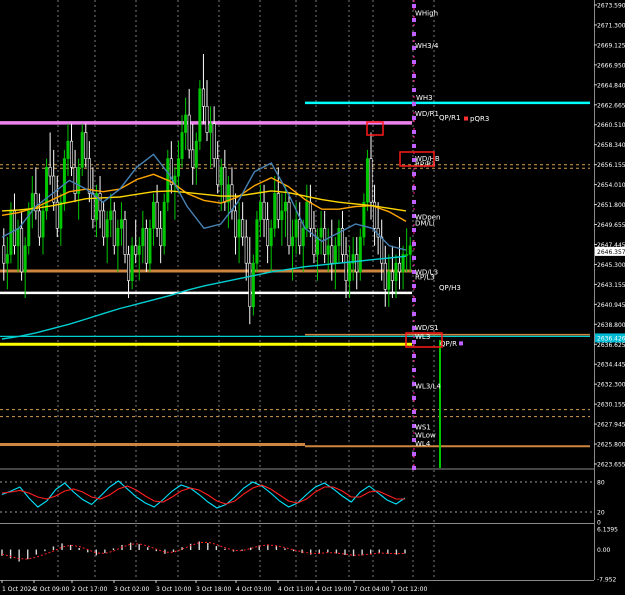 The height and width of the screenshot is (595, 625). What do you see at coordinates (203, 494) in the screenshot?
I see `osc-signal-line` at bounding box center [203, 494].